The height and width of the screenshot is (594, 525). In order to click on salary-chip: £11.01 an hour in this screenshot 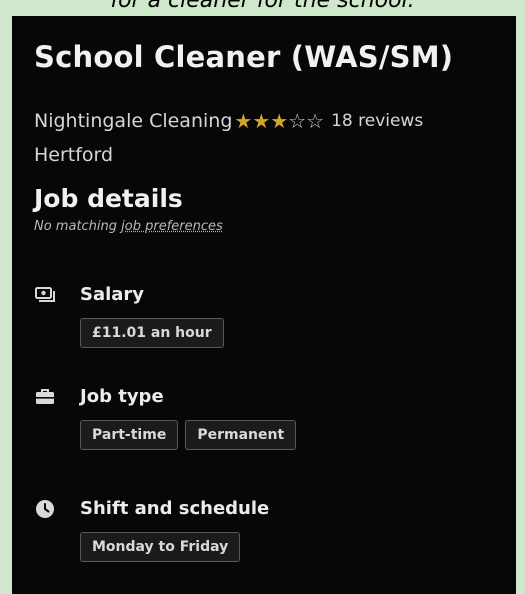, I will do `click(152, 333)`.